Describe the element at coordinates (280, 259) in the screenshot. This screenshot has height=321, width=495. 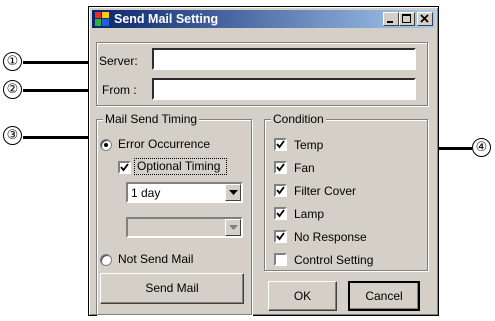
I see `control-setting-checkbox` at that location.